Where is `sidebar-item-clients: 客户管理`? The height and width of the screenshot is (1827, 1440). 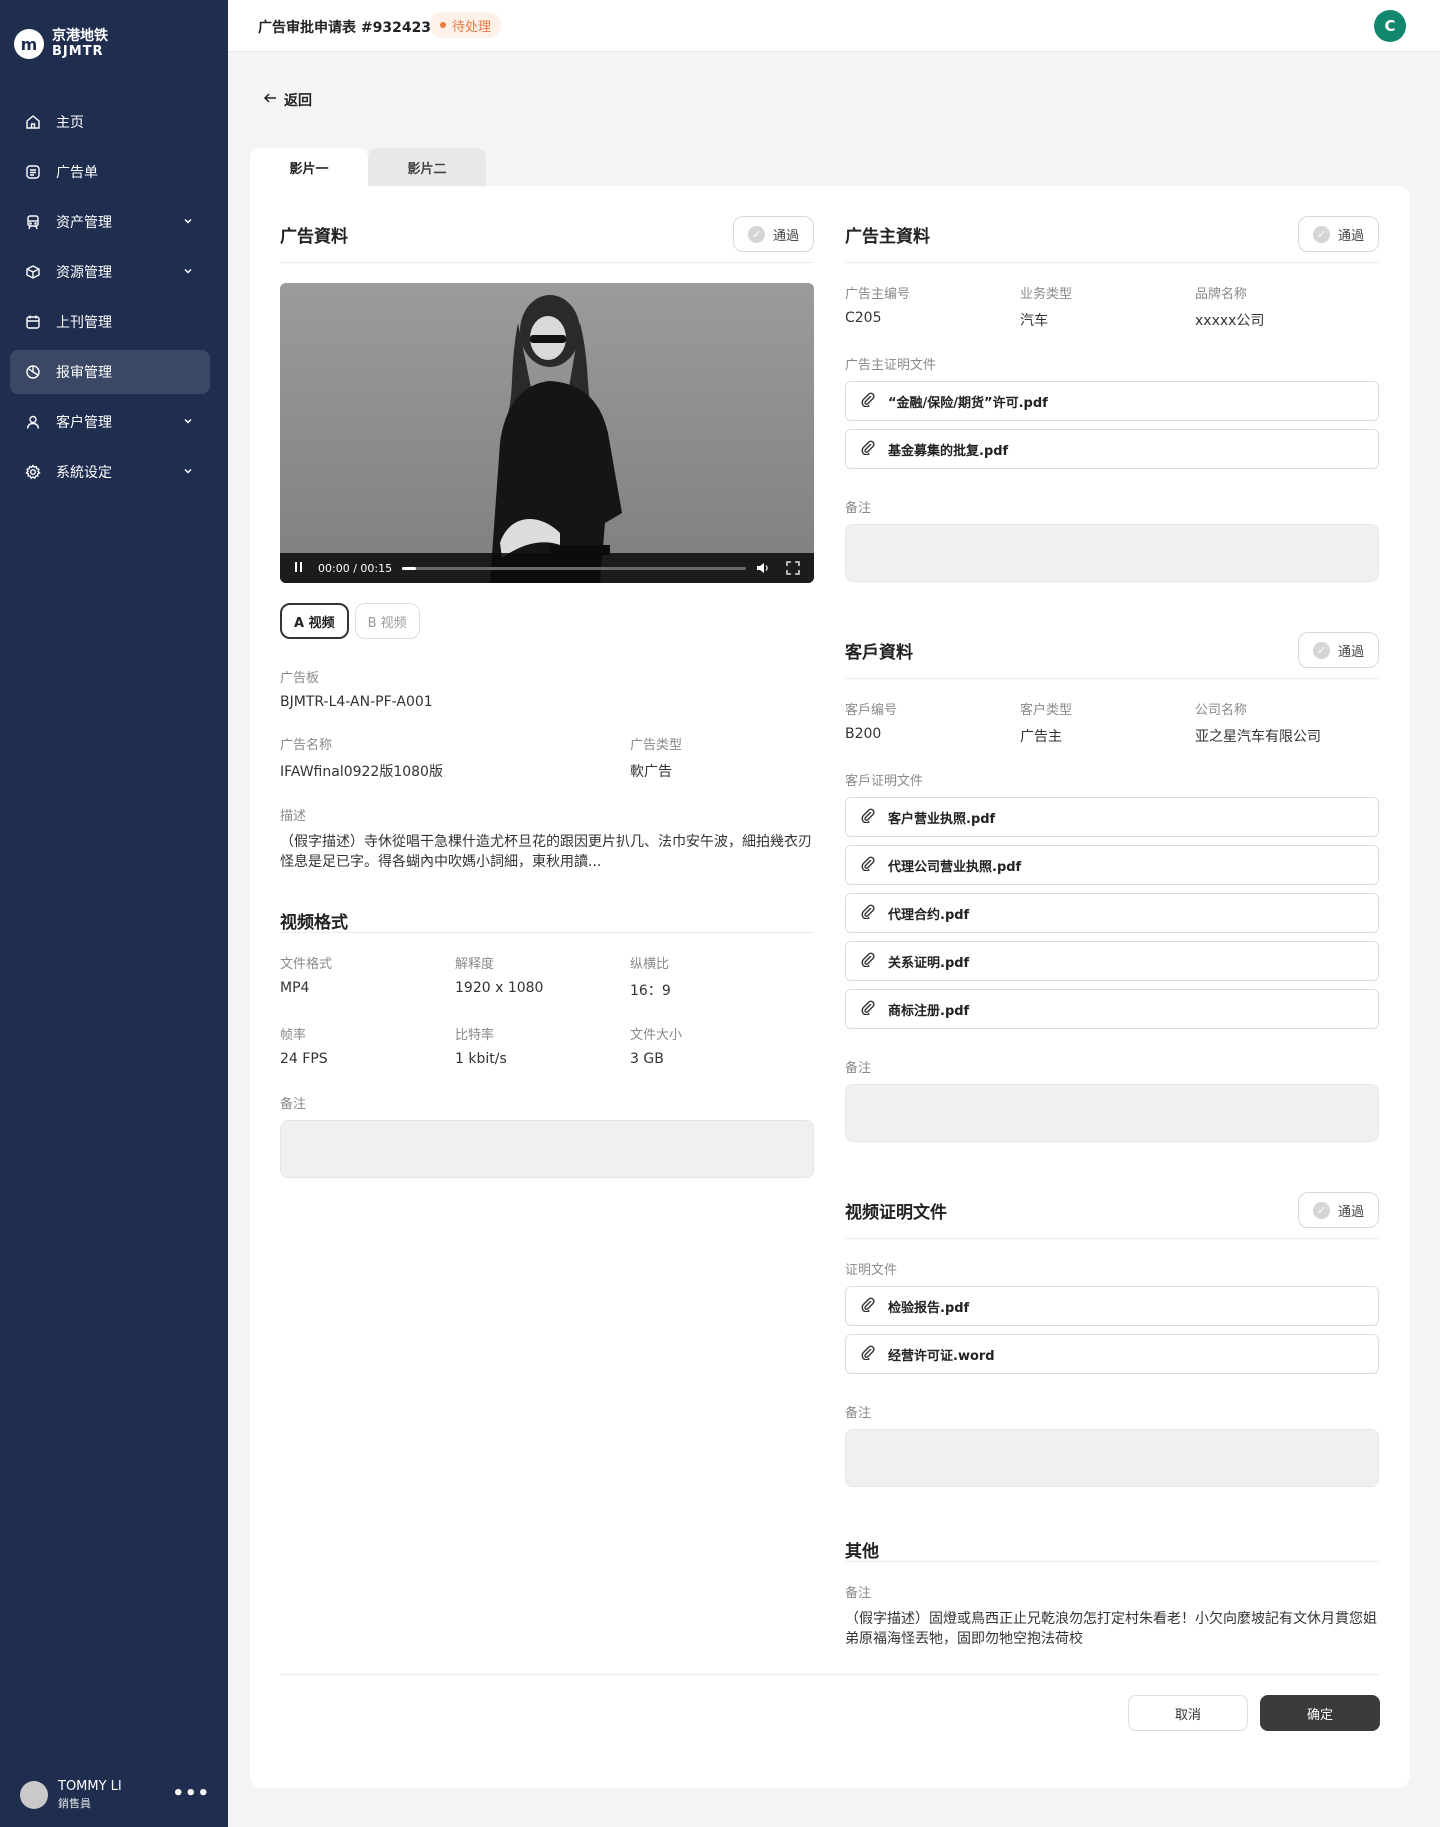 sidebar-item-clients: 客户管理 is located at coordinates (110, 422).